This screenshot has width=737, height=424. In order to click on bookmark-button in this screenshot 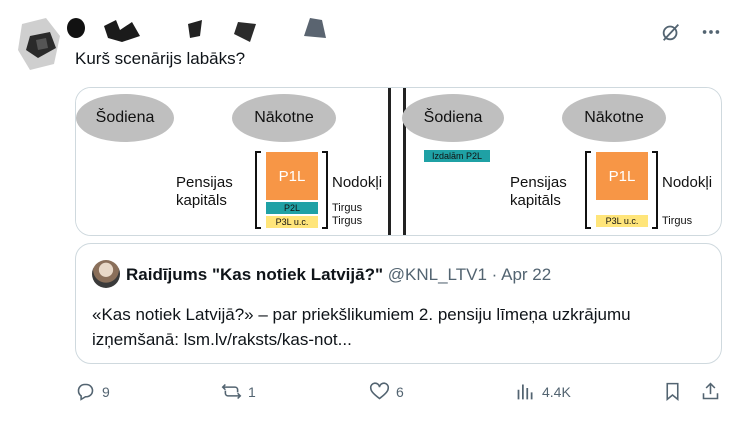, I will do `click(672, 391)`.